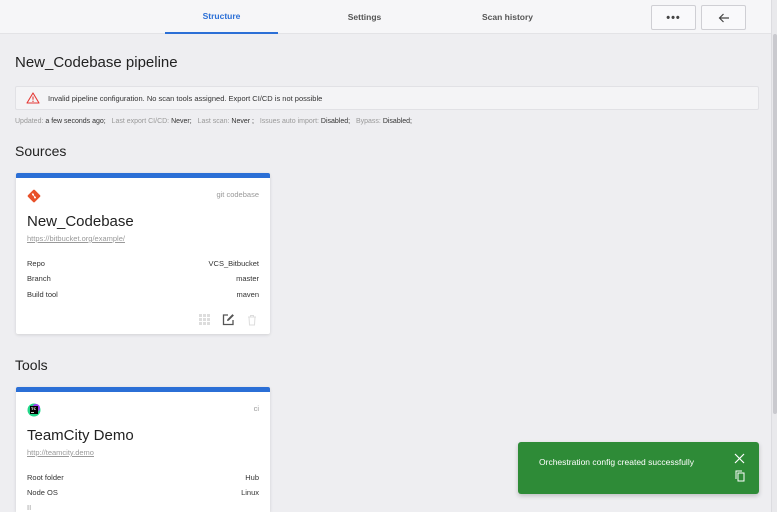  What do you see at coordinates (96, 62) in the screenshot?
I see `page-title: New_Codebase pipeline` at bounding box center [96, 62].